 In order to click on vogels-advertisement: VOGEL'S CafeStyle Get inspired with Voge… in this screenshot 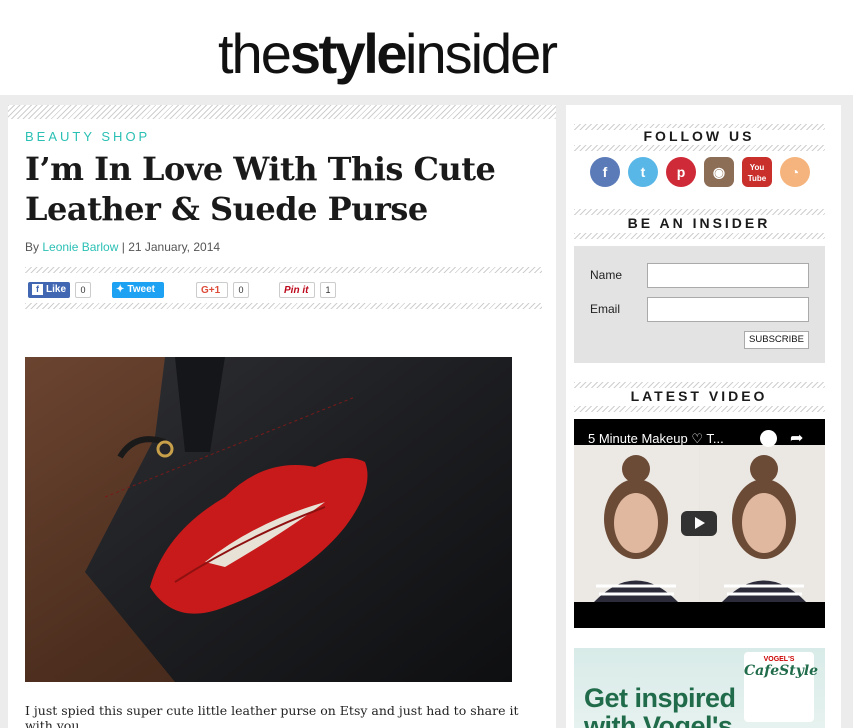, I will do `click(699, 688)`.